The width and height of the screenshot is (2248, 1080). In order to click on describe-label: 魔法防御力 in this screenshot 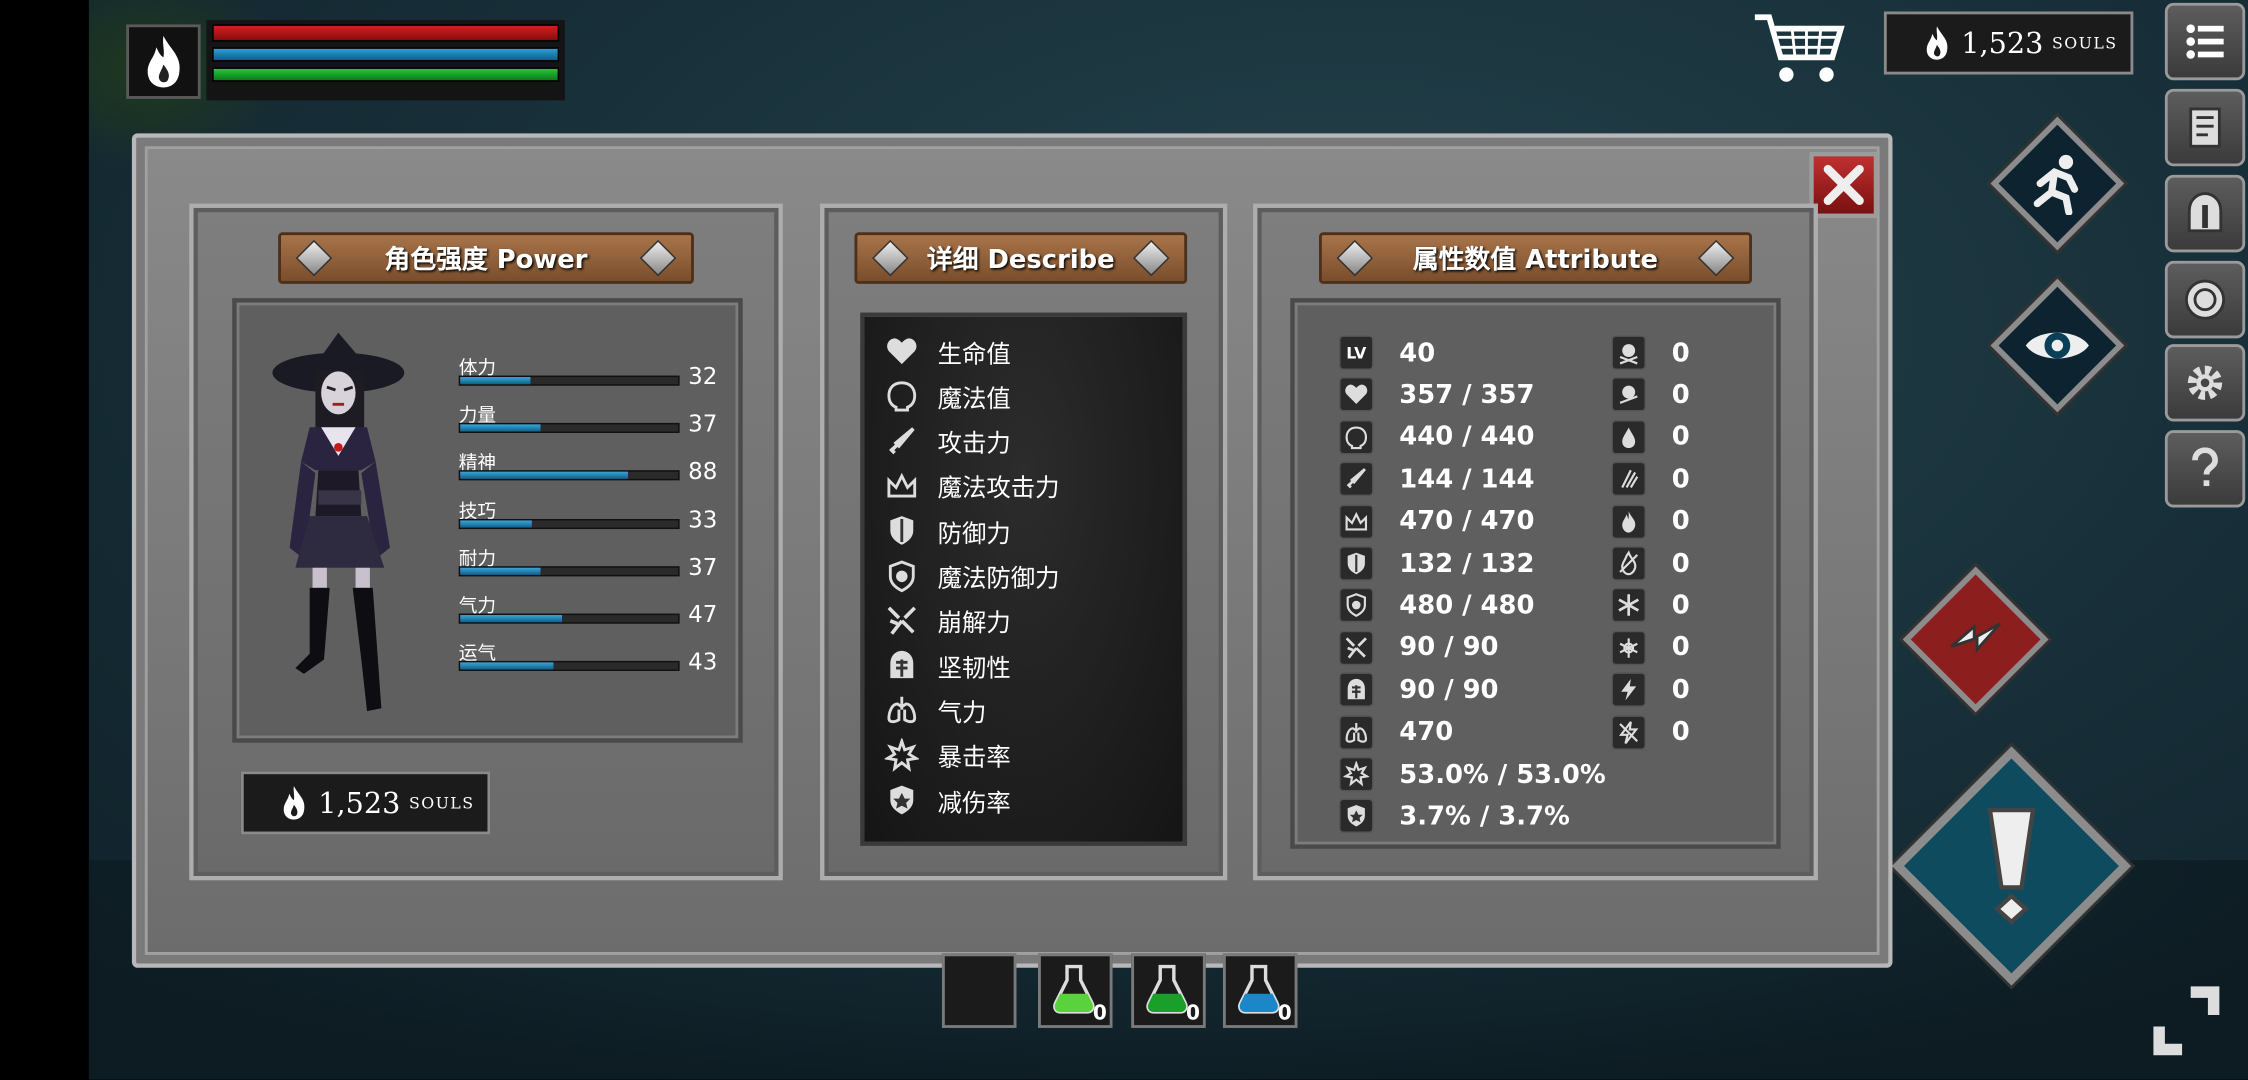, I will do `click(998, 579)`.